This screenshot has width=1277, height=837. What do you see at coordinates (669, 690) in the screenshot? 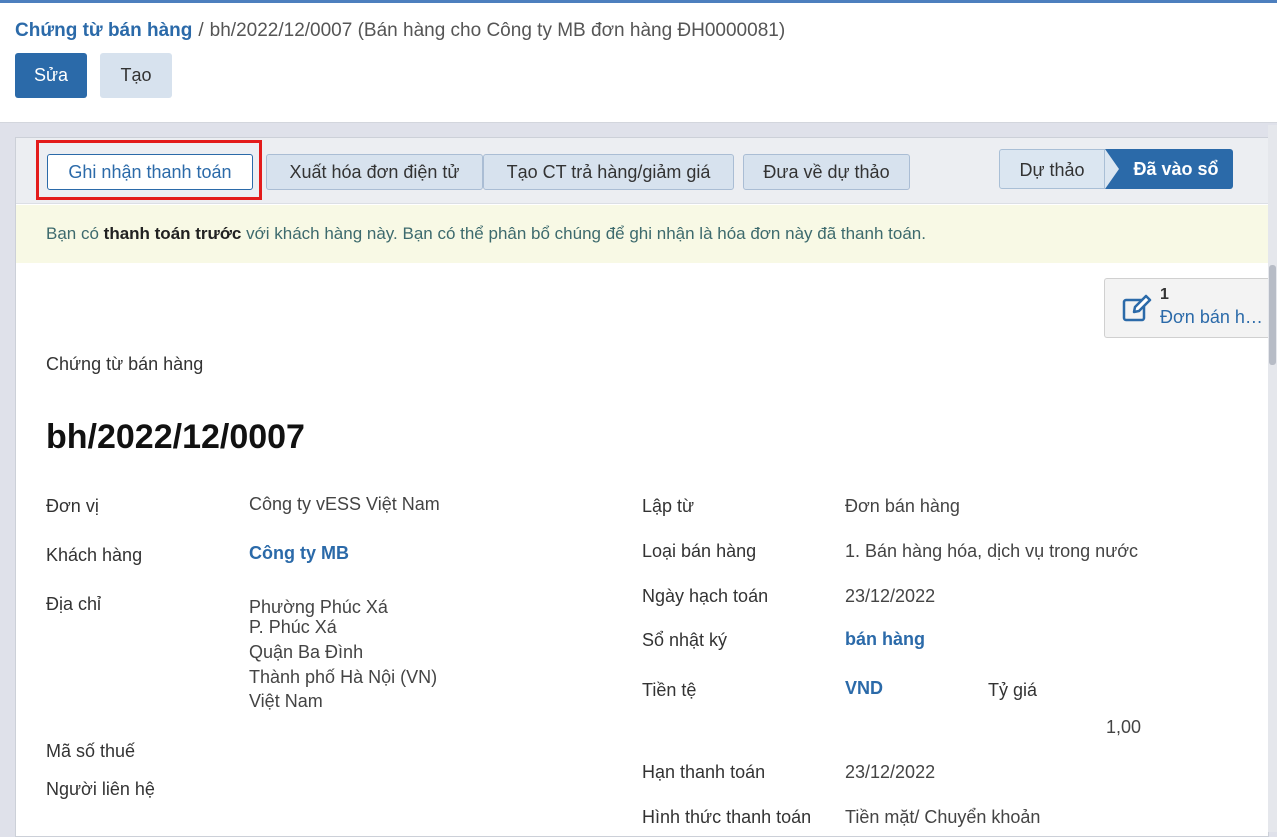
I see `currency-label: Tiền tệ` at bounding box center [669, 690].